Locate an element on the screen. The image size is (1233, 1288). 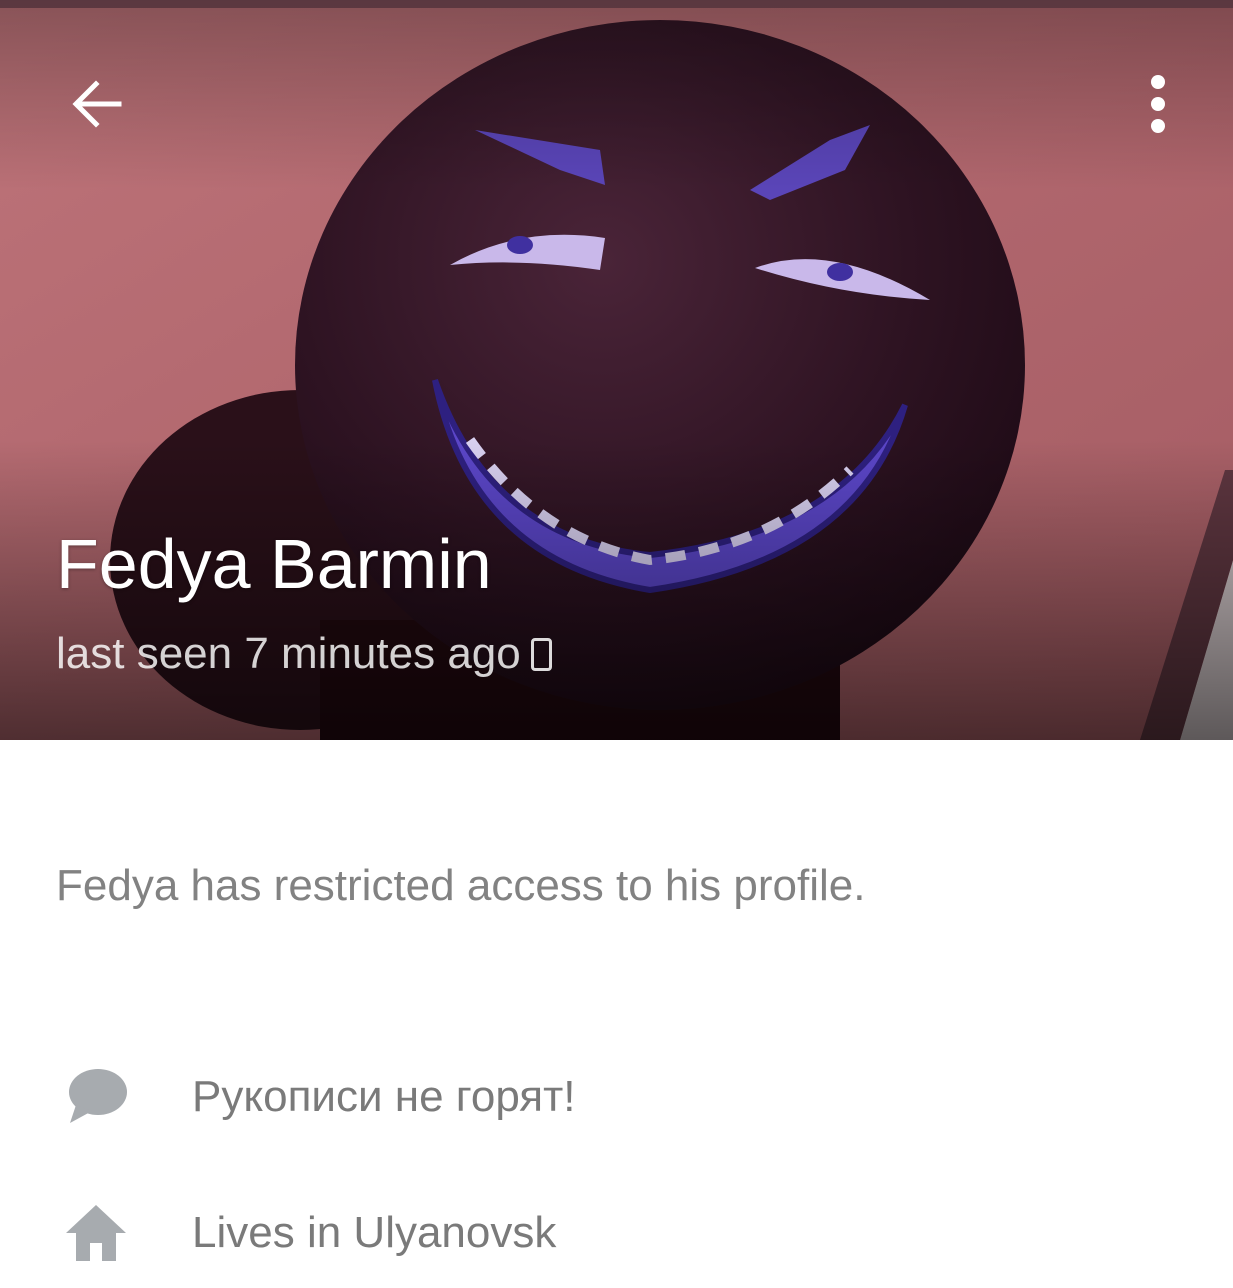
info-row-status: Рукописи не горят! is located at coordinates (616, 1097).